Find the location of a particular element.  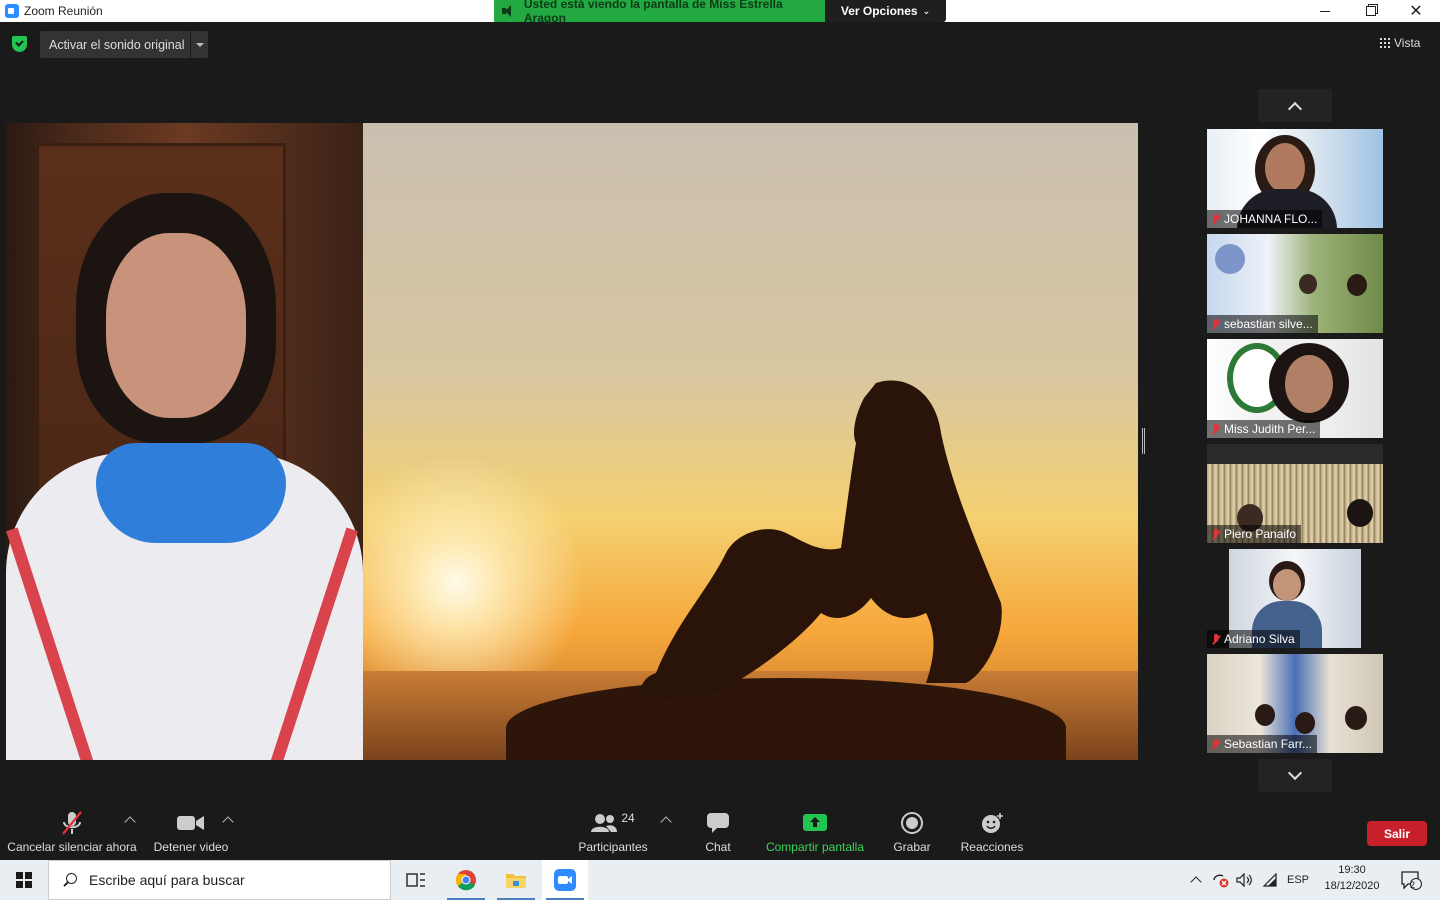

chevron-down-icon is located at coordinates (1295, 772).